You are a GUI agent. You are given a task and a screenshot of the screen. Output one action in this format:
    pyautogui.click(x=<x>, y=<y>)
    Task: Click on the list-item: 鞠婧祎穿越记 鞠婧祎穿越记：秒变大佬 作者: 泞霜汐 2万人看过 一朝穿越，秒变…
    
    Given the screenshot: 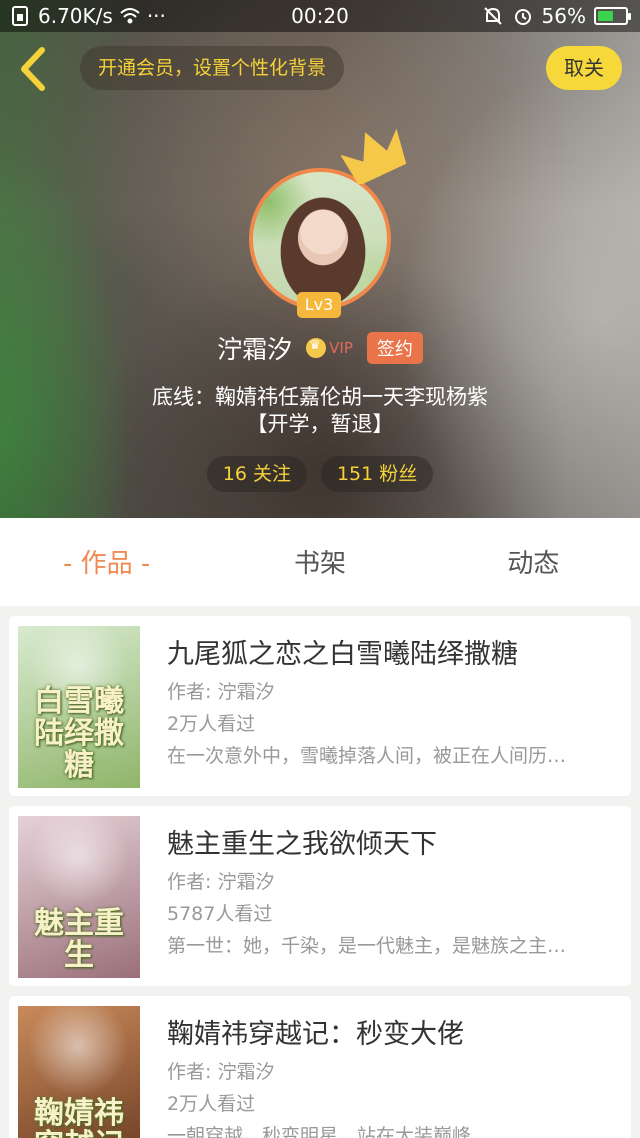 What is the action you would take?
    pyautogui.click(x=320, y=1067)
    